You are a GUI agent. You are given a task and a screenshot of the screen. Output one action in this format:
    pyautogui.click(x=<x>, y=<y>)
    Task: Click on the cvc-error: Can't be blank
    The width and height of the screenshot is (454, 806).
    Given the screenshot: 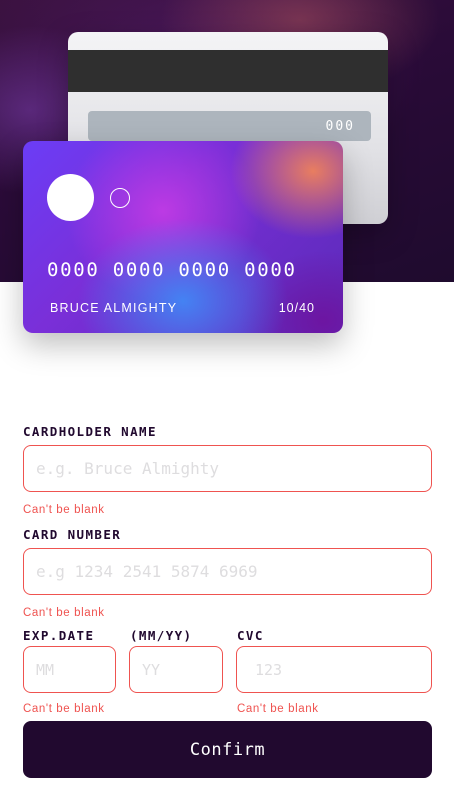 What is the action you would take?
    pyautogui.click(x=278, y=709)
    